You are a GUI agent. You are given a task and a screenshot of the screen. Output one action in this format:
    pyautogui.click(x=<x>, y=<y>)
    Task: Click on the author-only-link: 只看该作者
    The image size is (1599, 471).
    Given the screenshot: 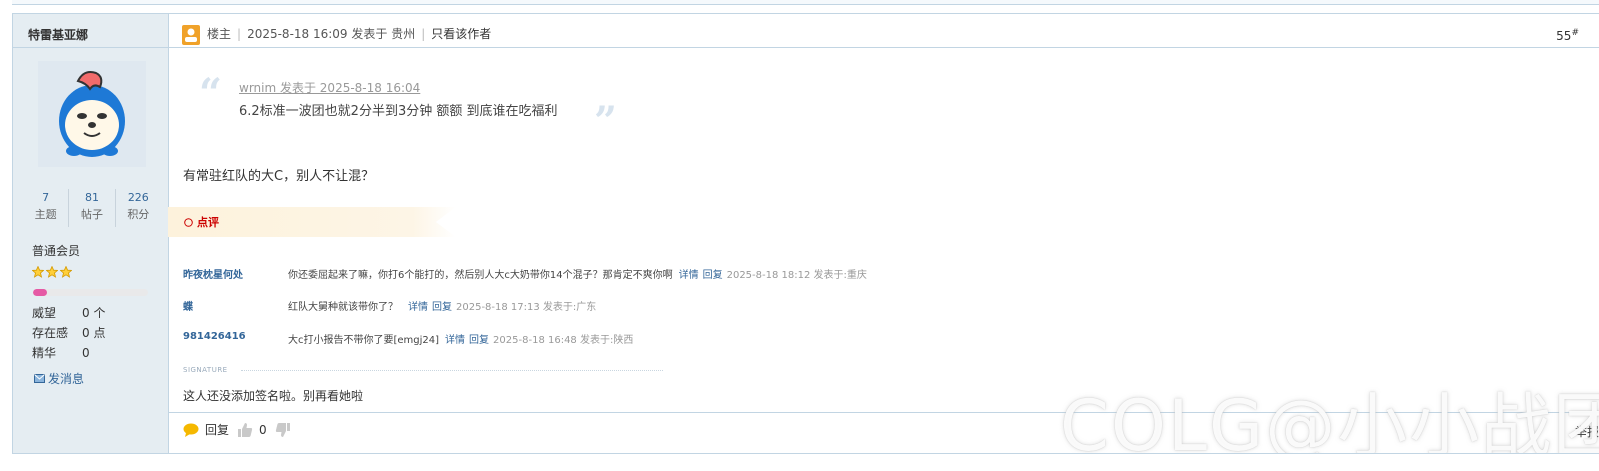 What is the action you would take?
    pyautogui.click(x=461, y=33)
    